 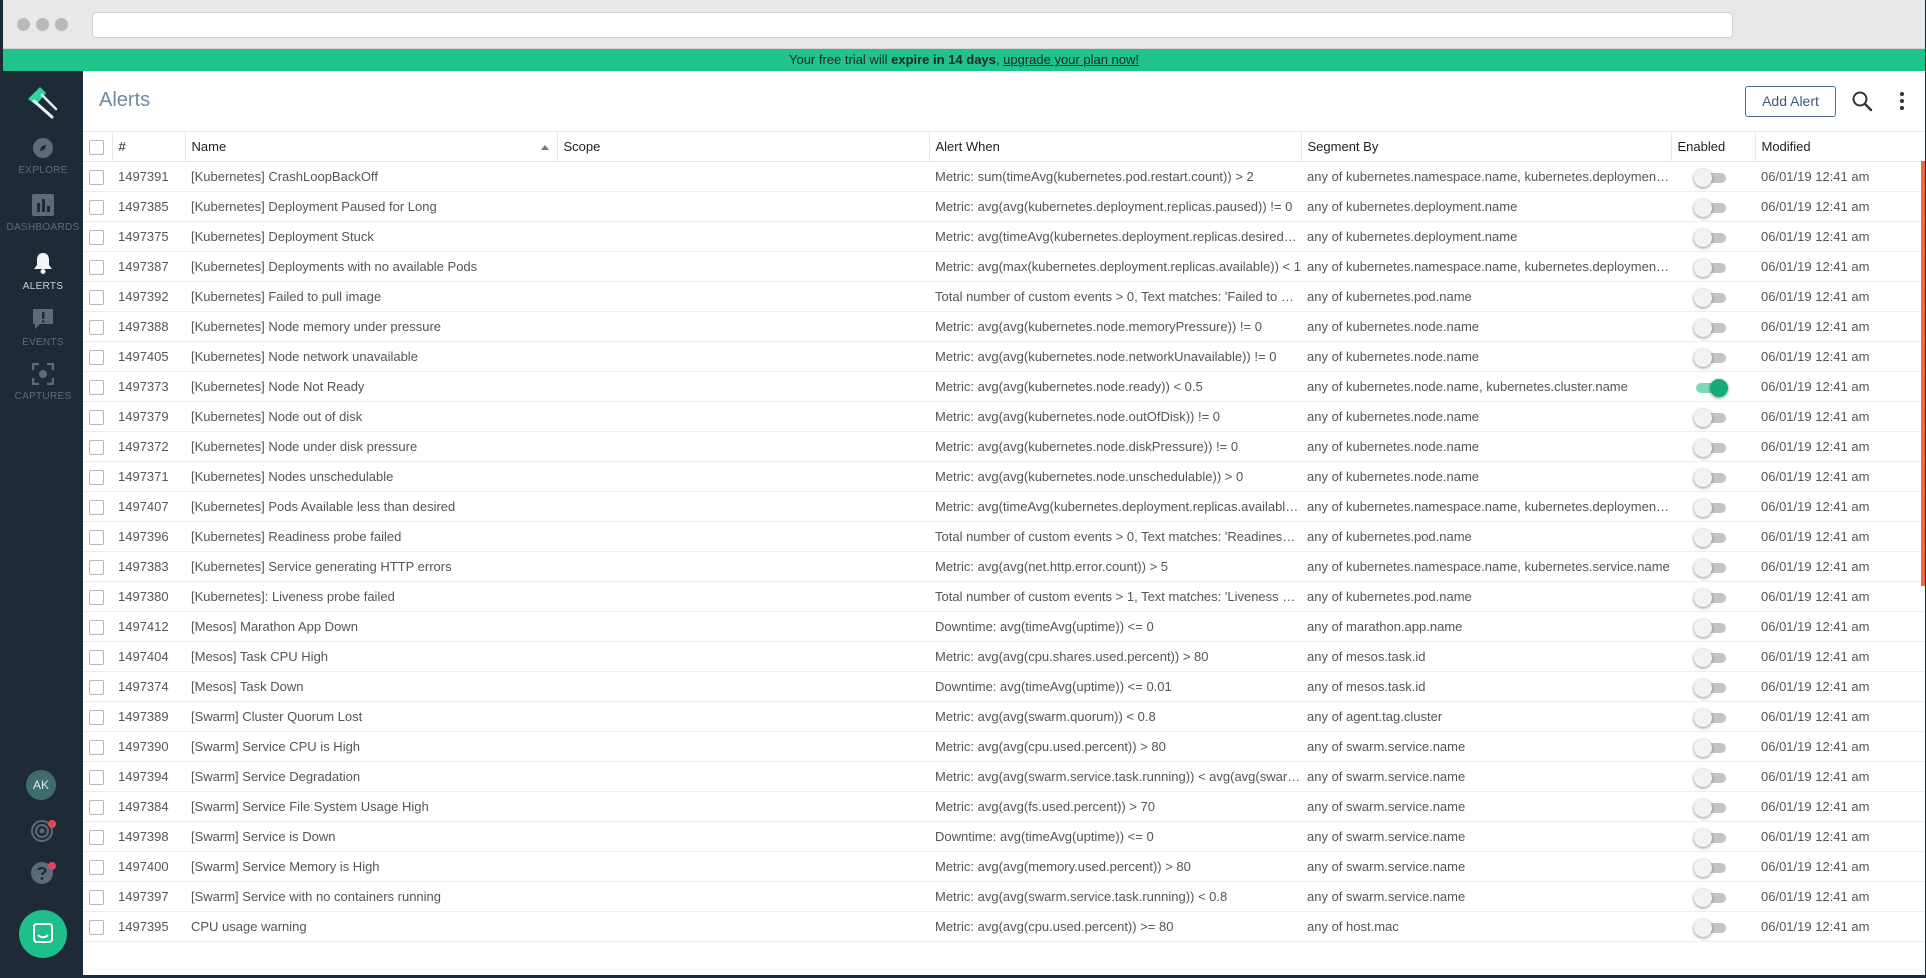 What do you see at coordinates (371, 326) in the screenshot?
I see `alert-name: [Kubernetes] Node memory under pressure` at bounding box center [371, 326].